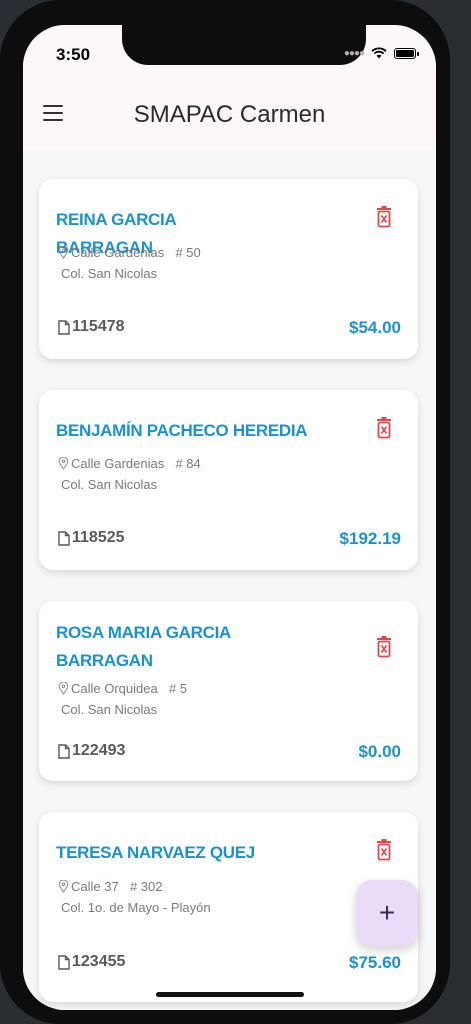  Describe the element at coordinates (155, 852) in the screenshot. I see `customer-name: TERESA NARVAEZ QUEJ` at that location.